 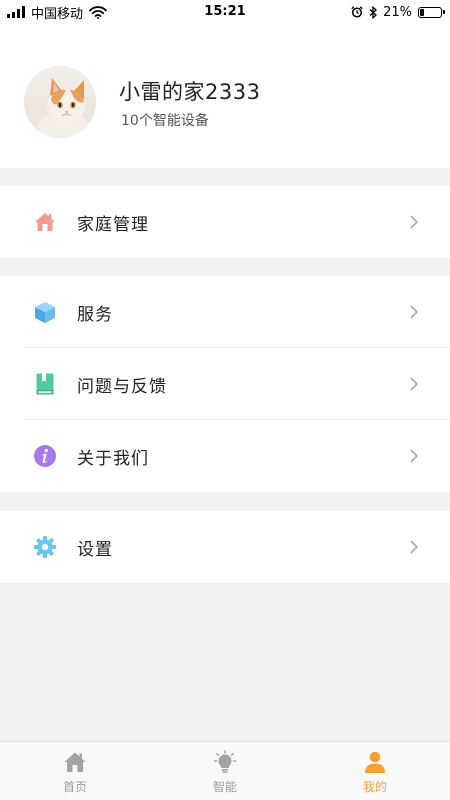 I want to click on info-icon, so click(x=45, y=456).